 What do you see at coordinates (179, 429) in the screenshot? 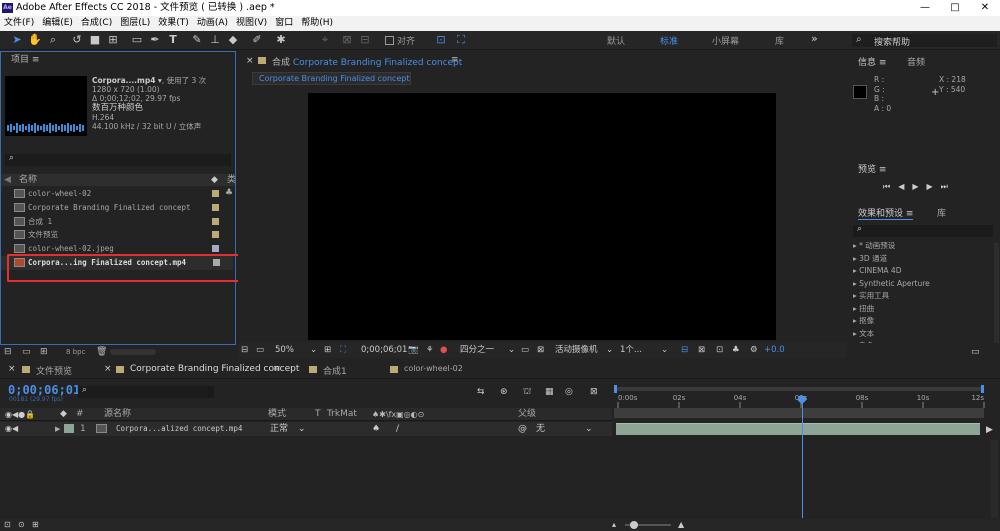
I see `layer-name: Corpora...alized concept.mp4` at bounding box center [179, 429].